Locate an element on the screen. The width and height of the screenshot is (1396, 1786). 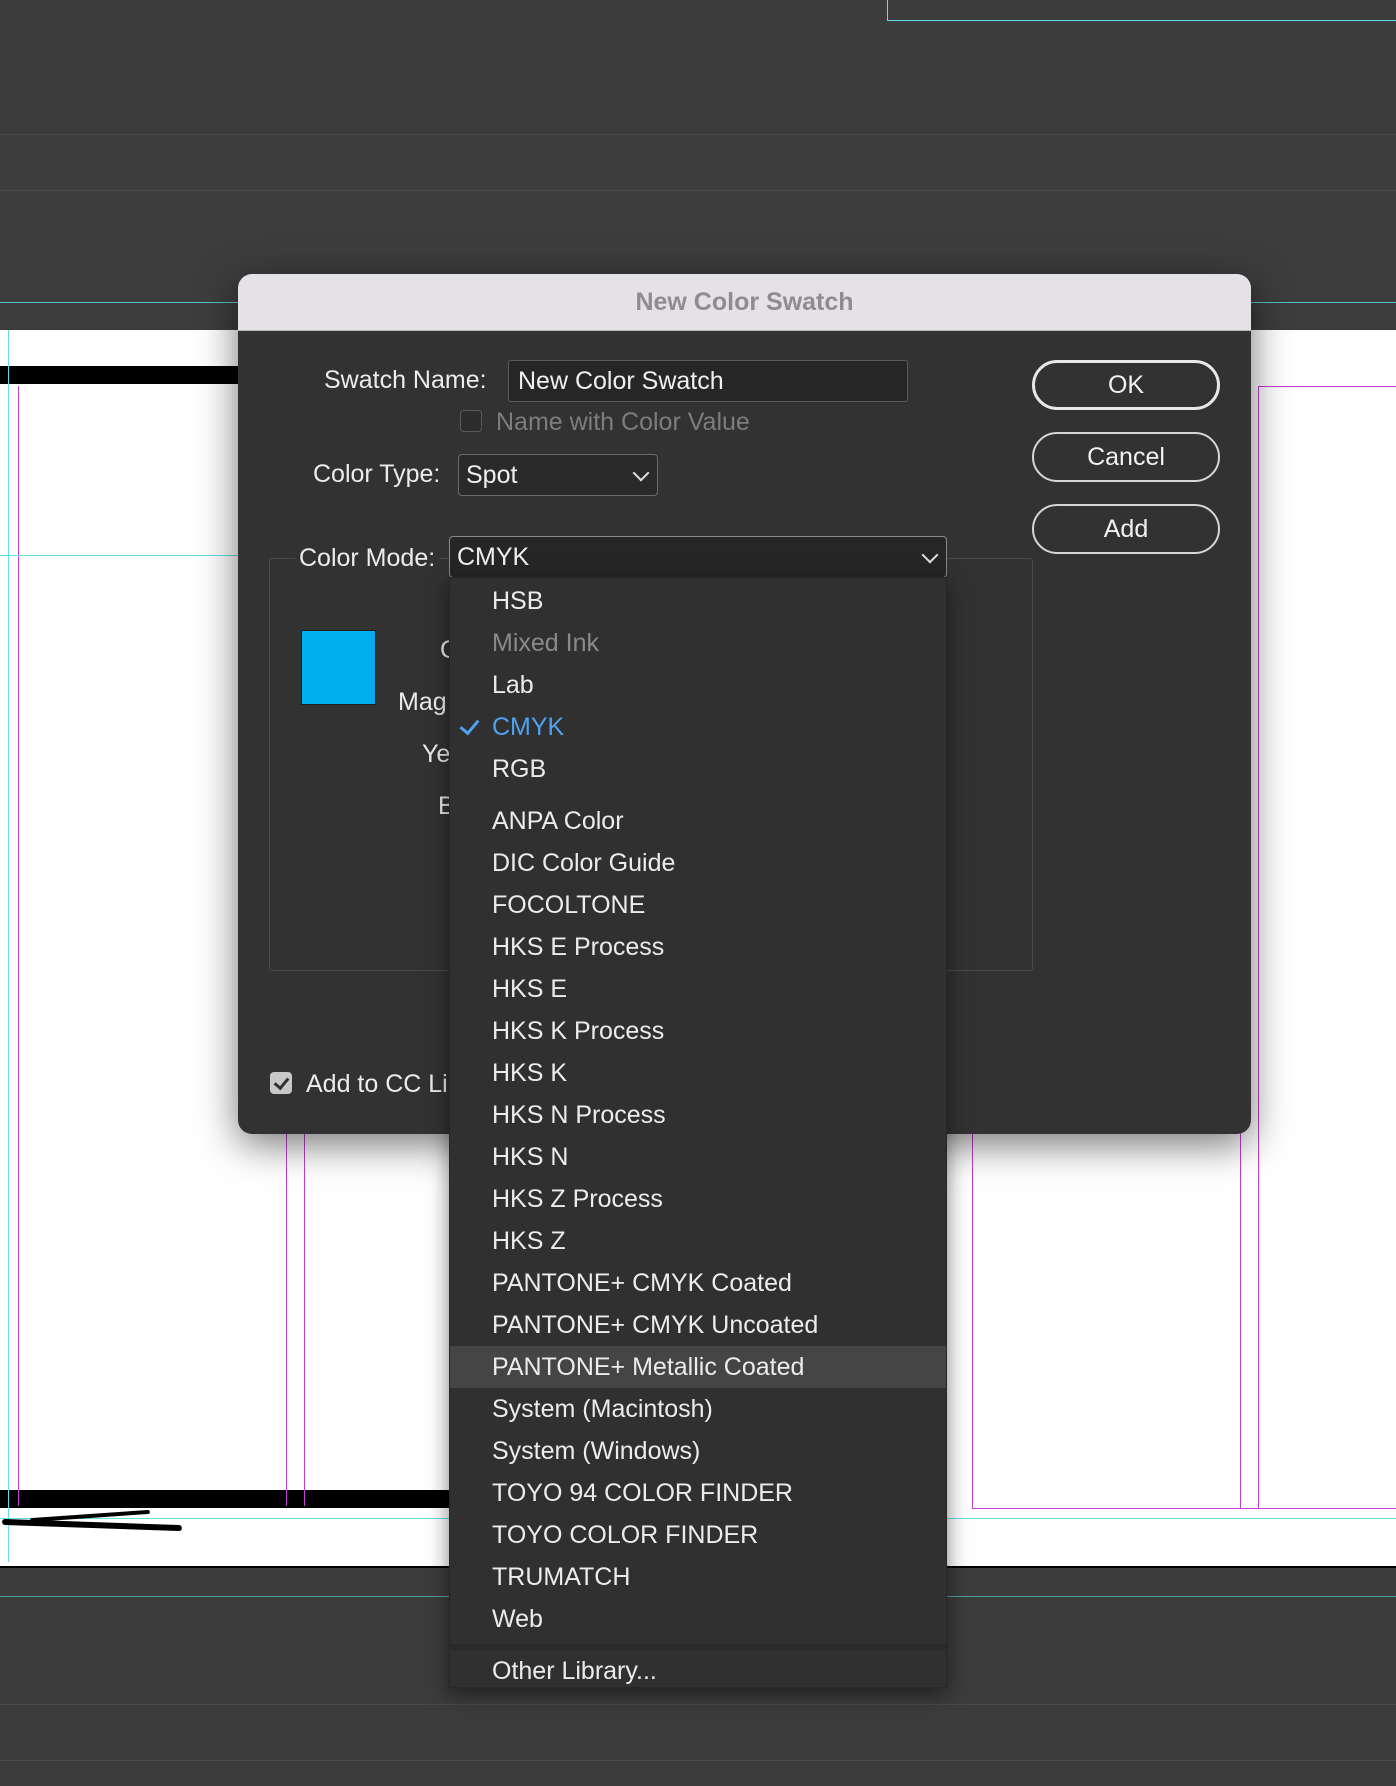
menu-item-label: TOYO 94 COLOR FINDER is located at coordinates (642, 1492).